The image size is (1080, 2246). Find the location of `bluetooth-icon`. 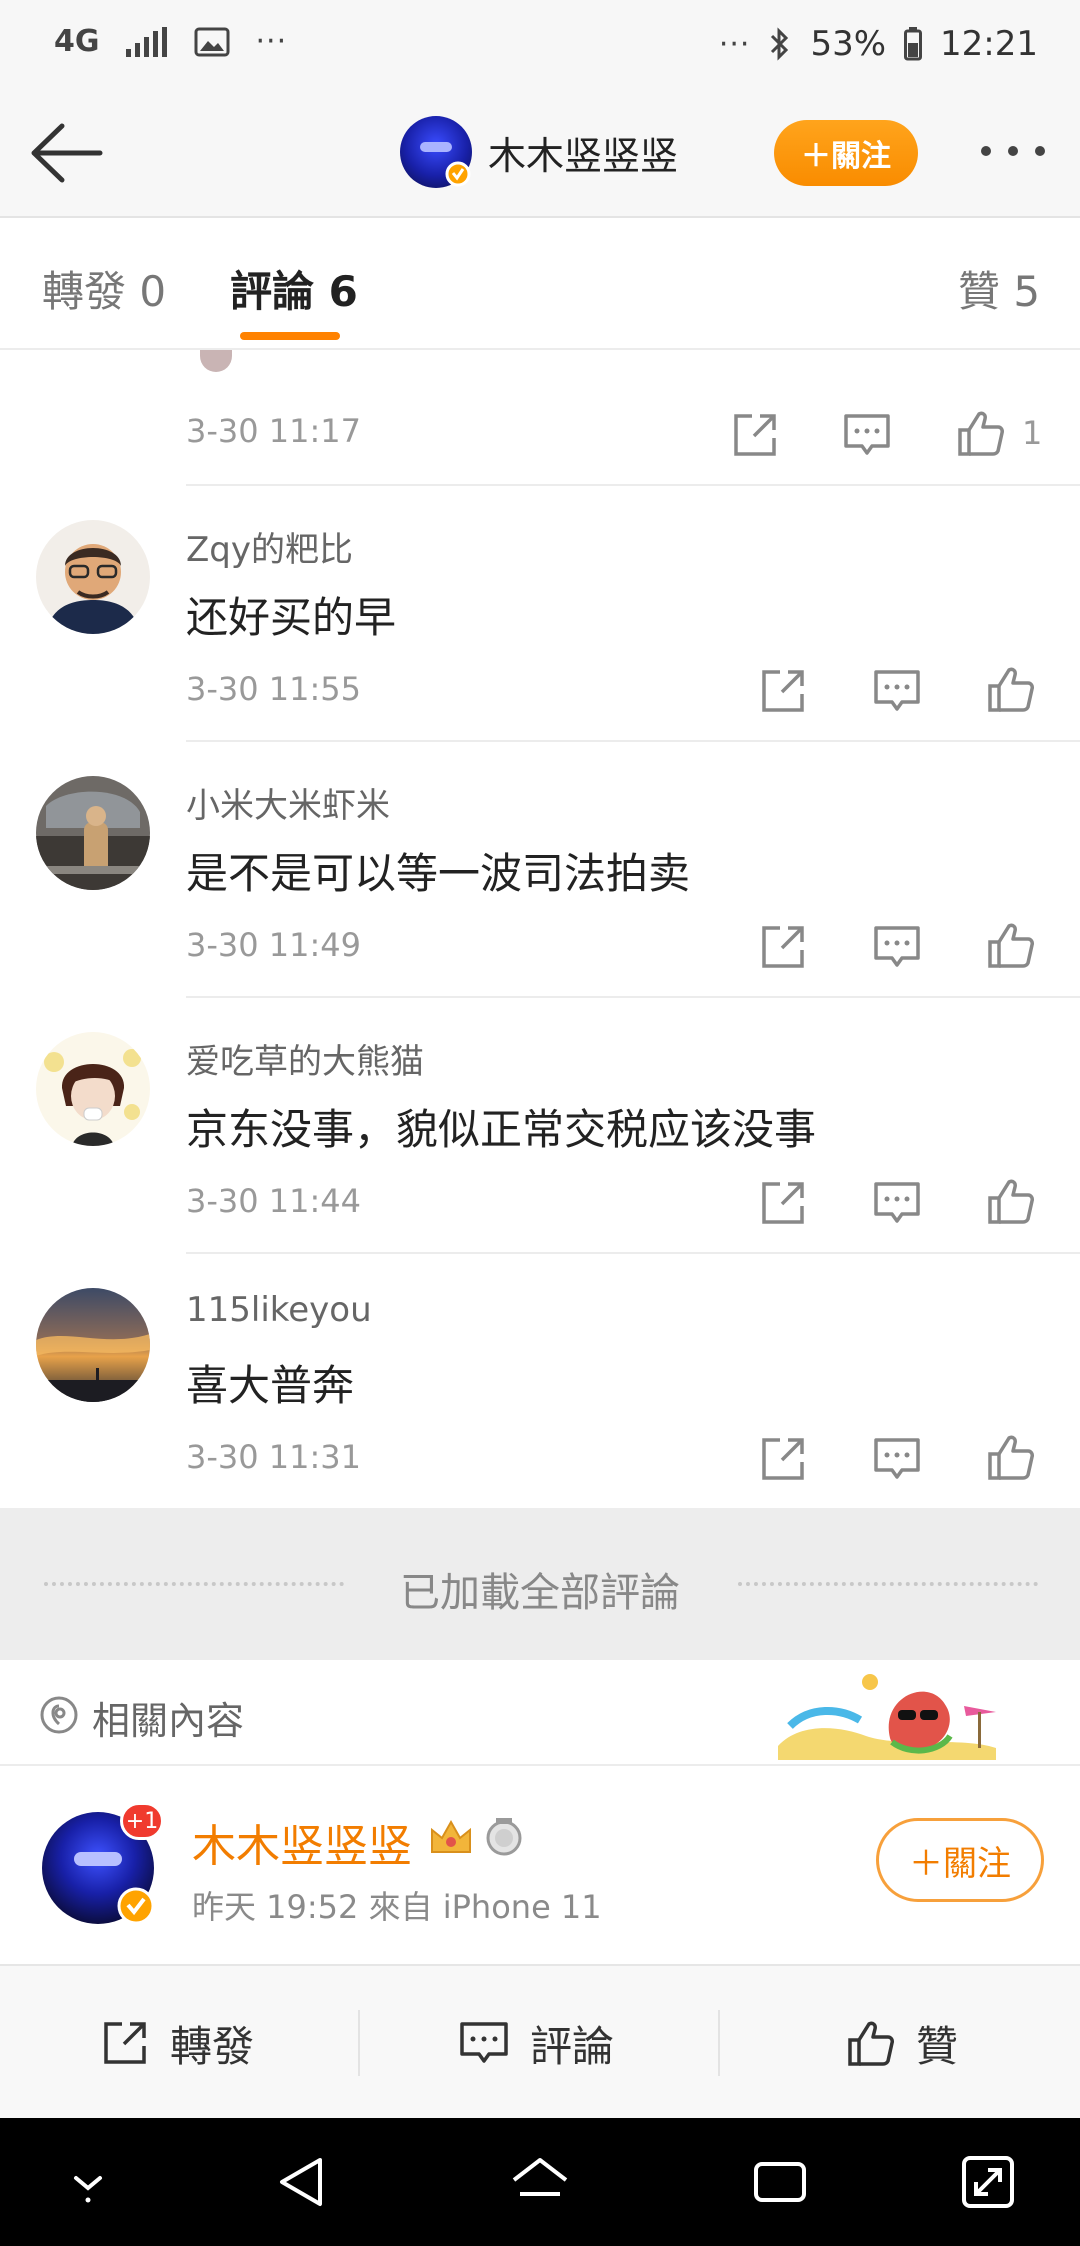

bluetooth-icon is located at coordinates (780, 44).